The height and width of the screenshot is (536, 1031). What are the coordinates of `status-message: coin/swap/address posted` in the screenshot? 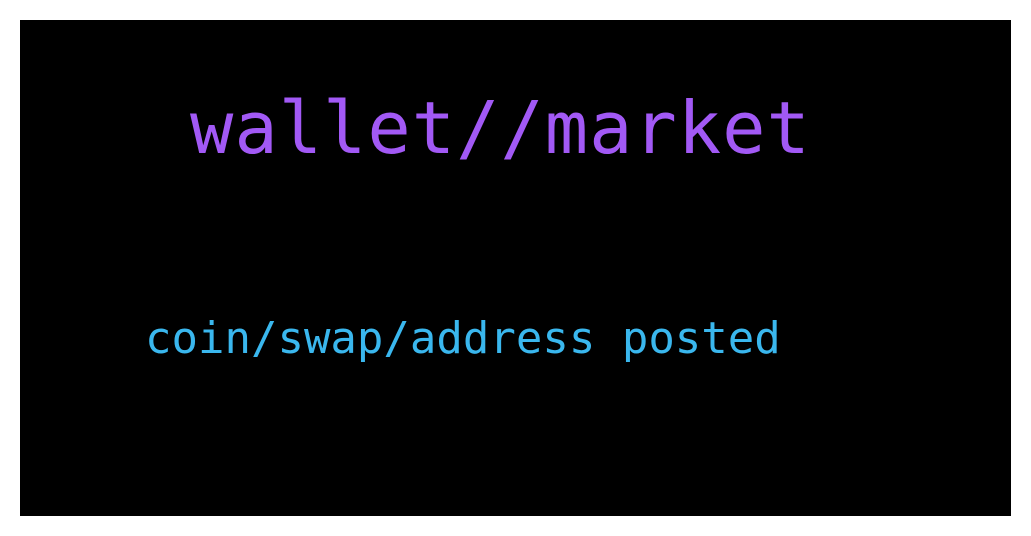 It's located at (463, 338).